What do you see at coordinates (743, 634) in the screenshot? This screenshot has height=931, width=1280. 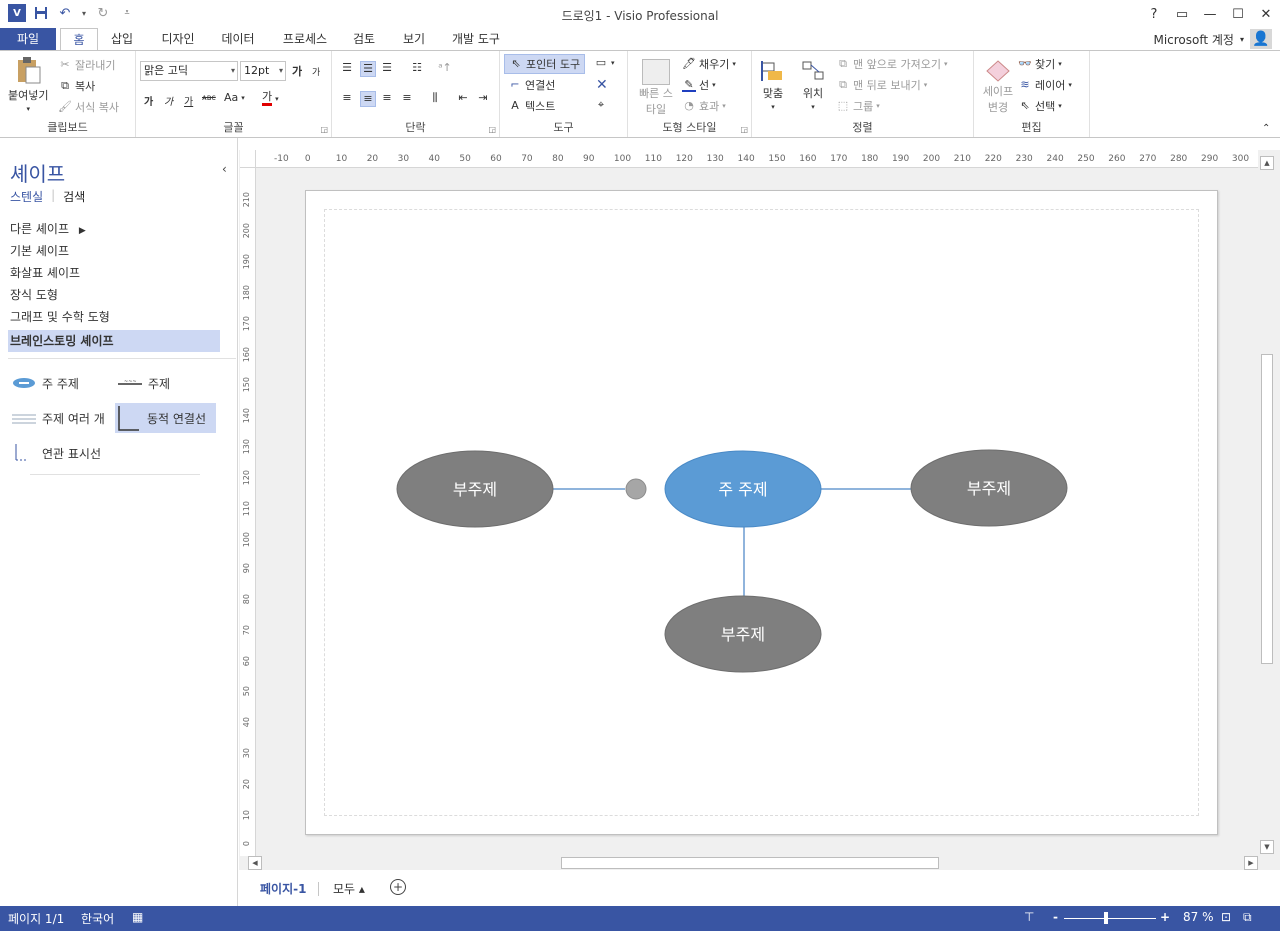 I see `shape-bottom-subtopic: 부주제` at bounding box center [743, 634].